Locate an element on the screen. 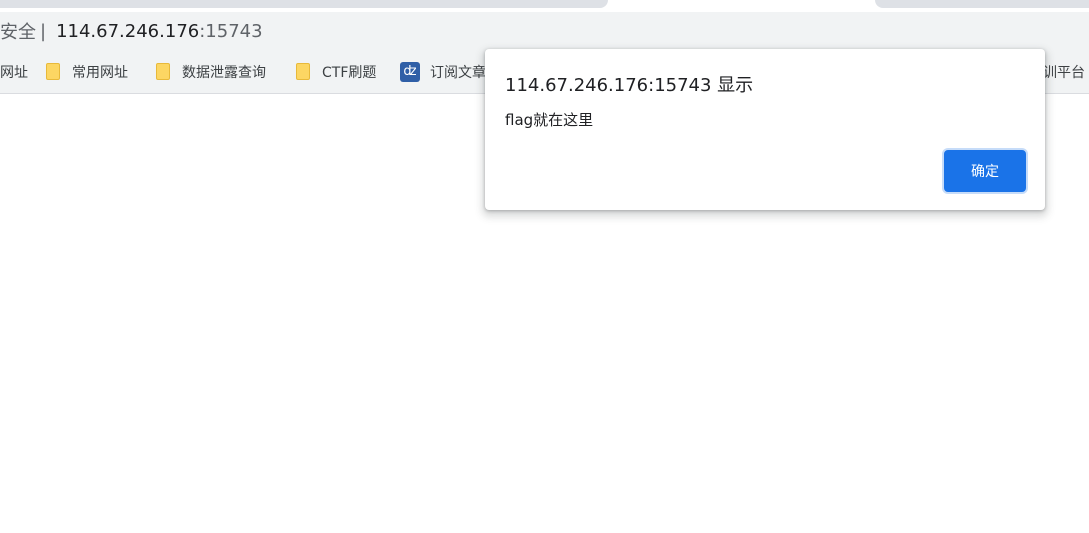 This screenshot has width=1089, height=533. ok-button: 确定 is located at coordinates (985, 171).